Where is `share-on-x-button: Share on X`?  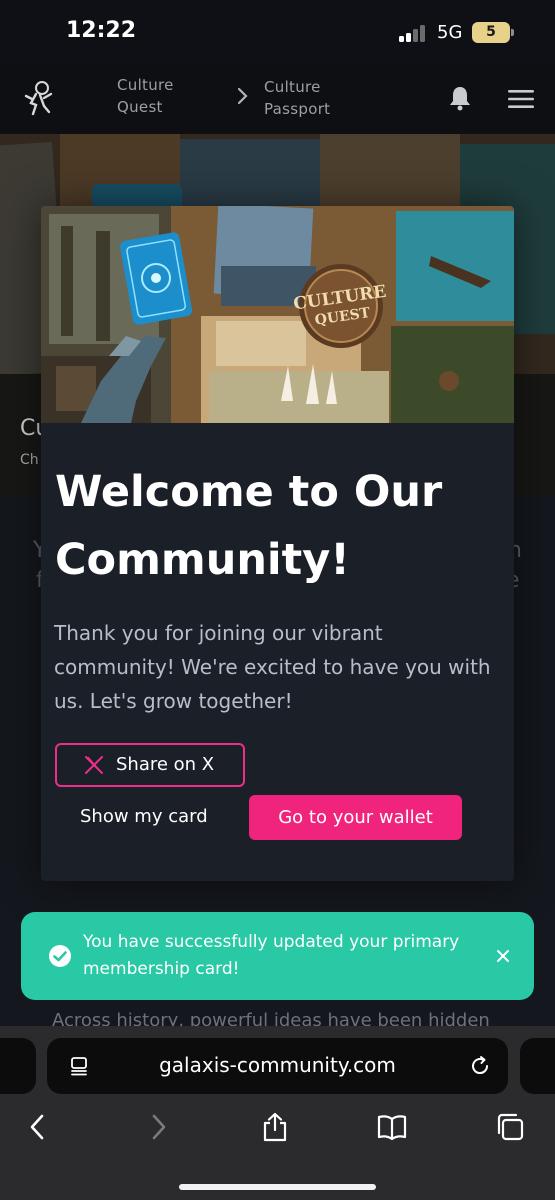
share-on-x-button: Share on X is located at coordinates (150, 765).